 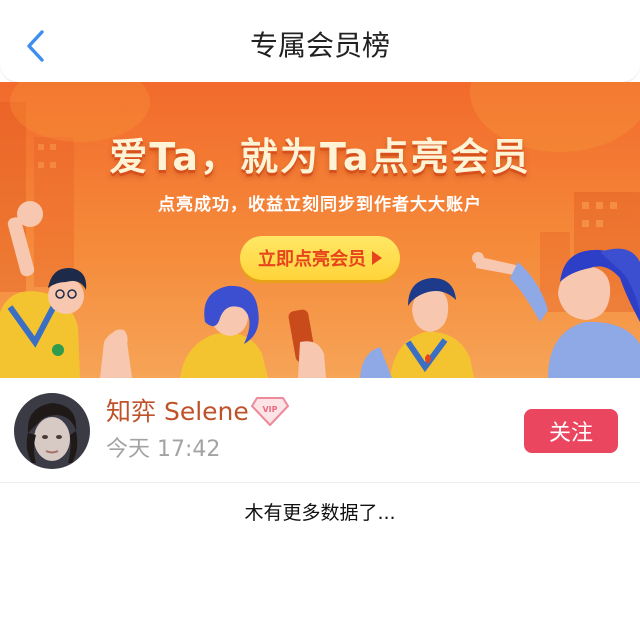 What do you see at coordinates (571, 431) in the screenshot?
I see `follow-button: 关注` at bounding box center [571, 431].